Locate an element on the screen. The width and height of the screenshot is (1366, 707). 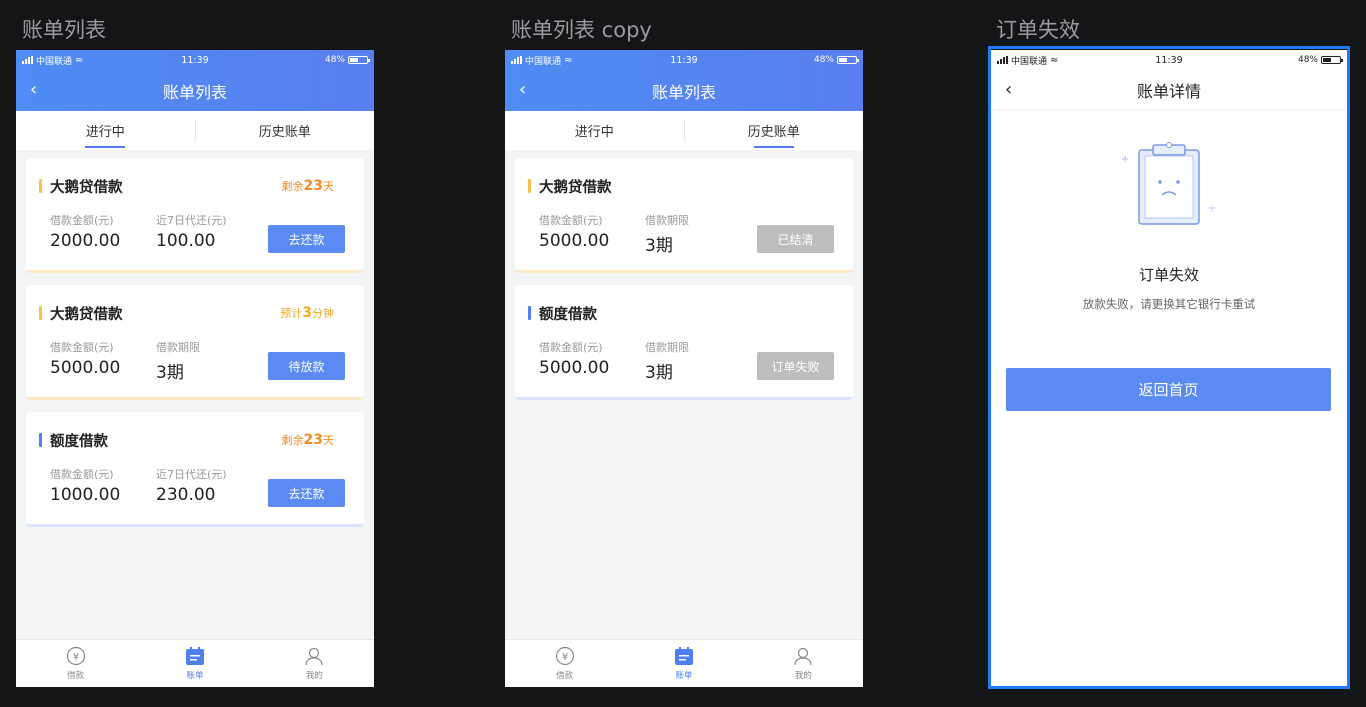
bill-card: 大鹅贷借款 借款金额(元) 5000.00 借款期限 3期 已结清 is located at coordinates (684, 215).